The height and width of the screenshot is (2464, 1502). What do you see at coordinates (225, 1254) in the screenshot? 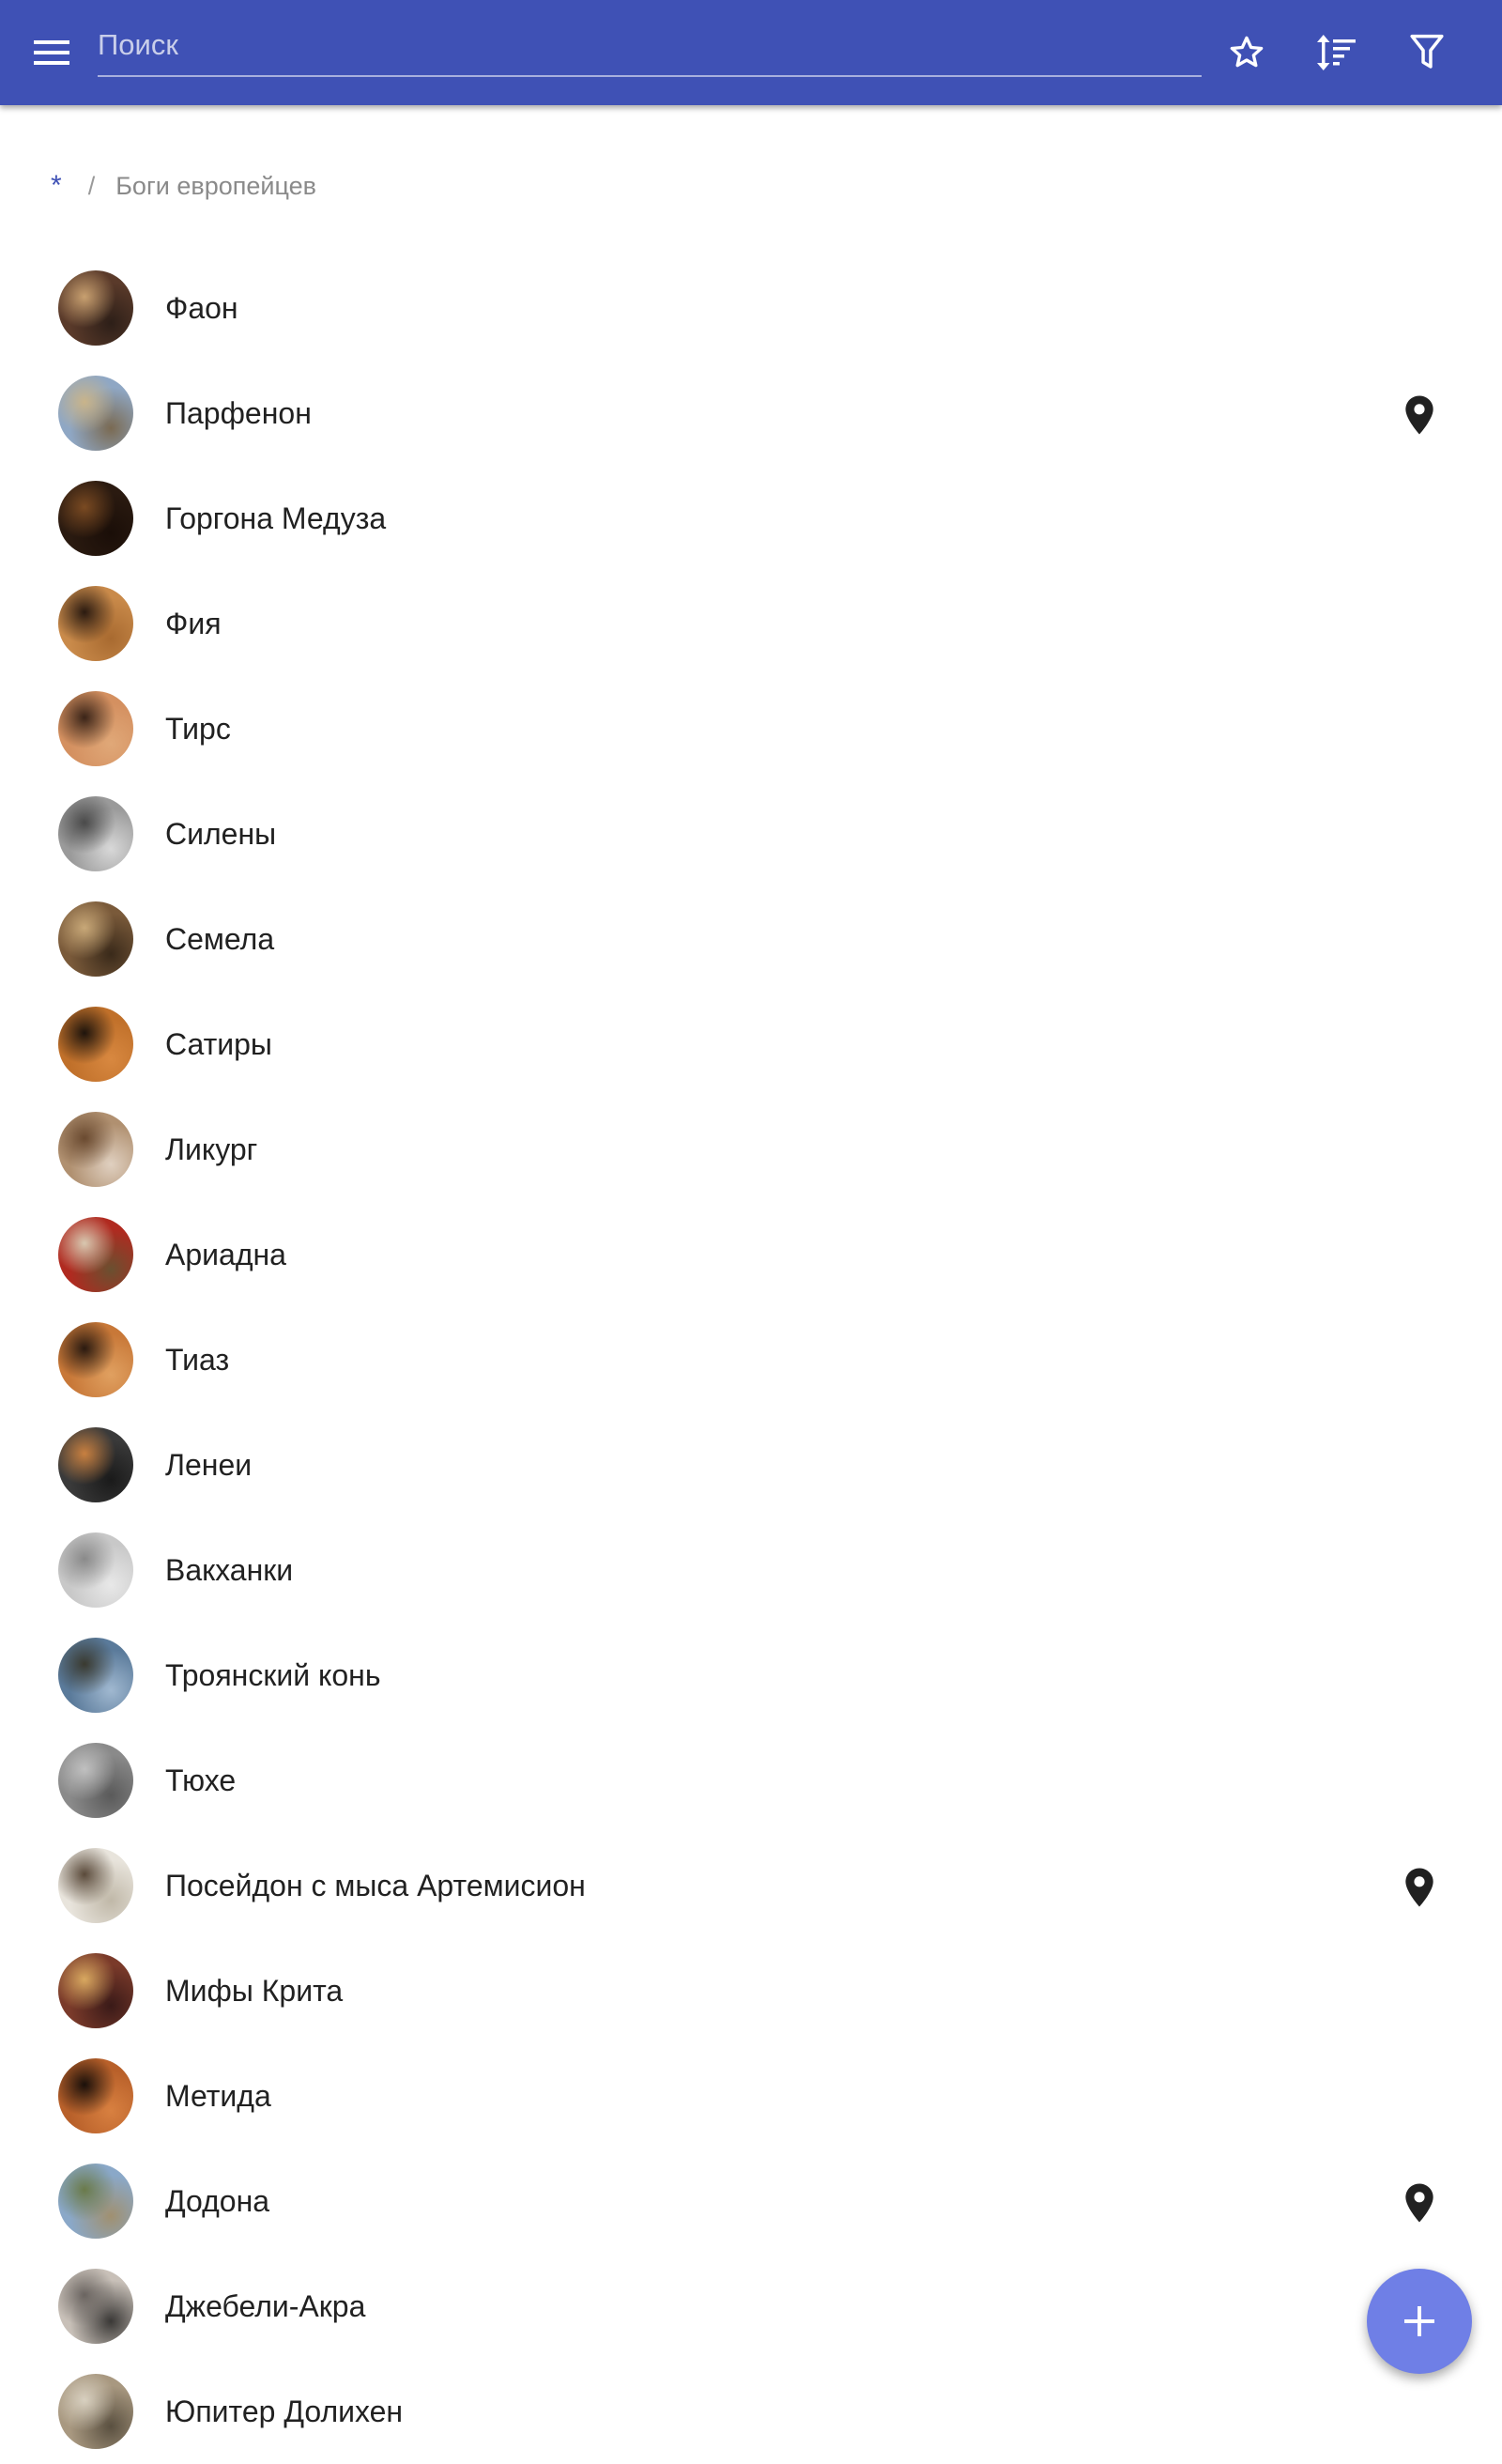
I see `item-label: Ариадна` at bounding box center [225, 1254].